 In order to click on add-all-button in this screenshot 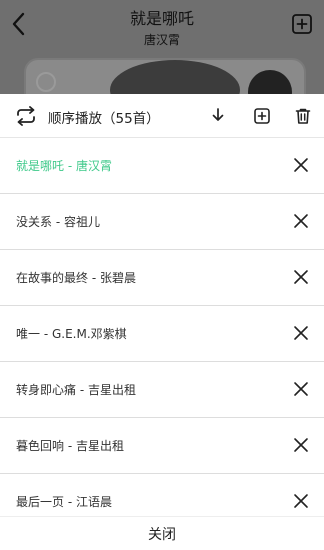, I will do `click(262, 116)`.